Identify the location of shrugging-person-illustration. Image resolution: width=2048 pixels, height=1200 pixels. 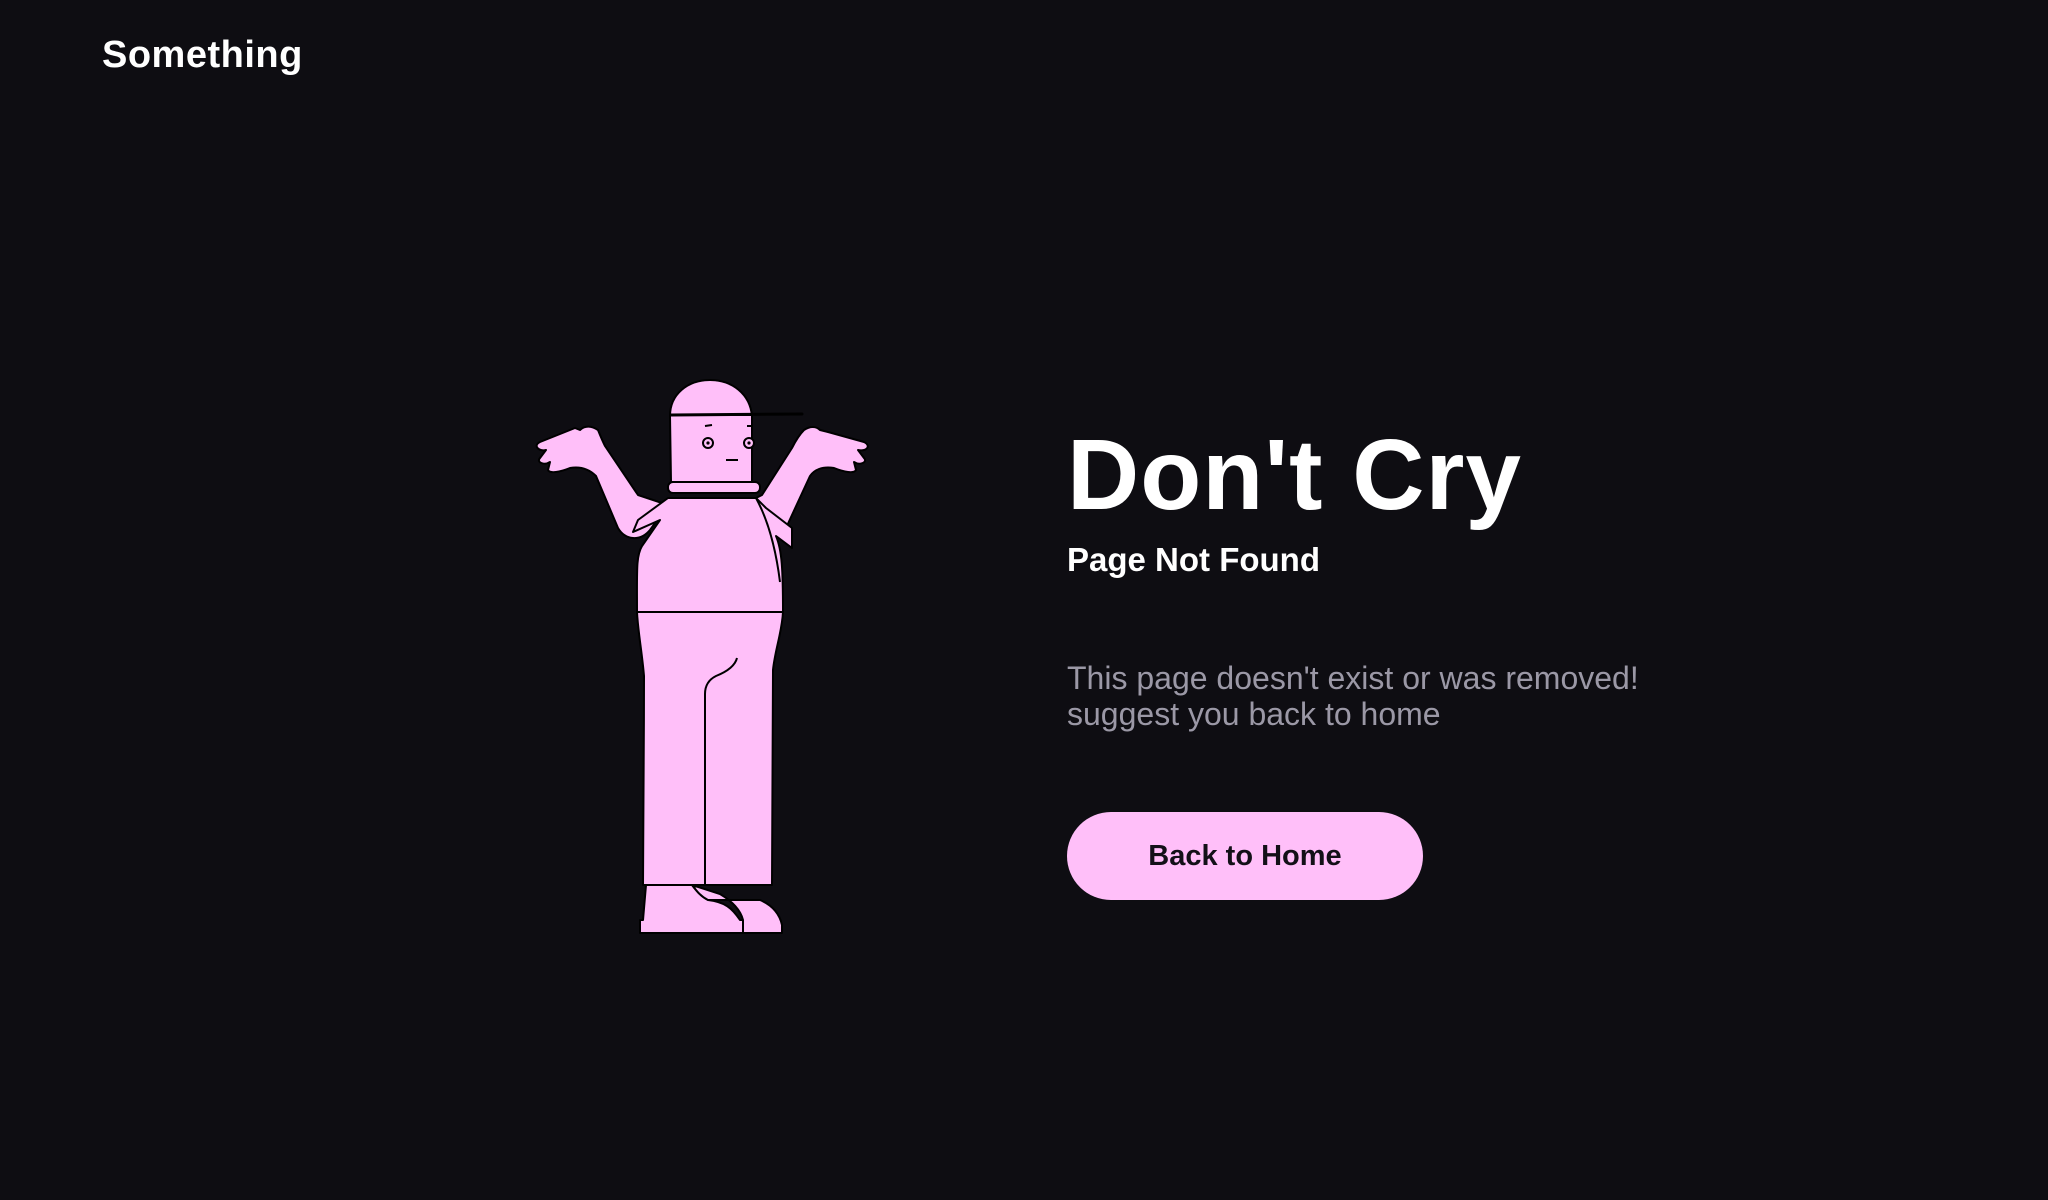
(702, 656).